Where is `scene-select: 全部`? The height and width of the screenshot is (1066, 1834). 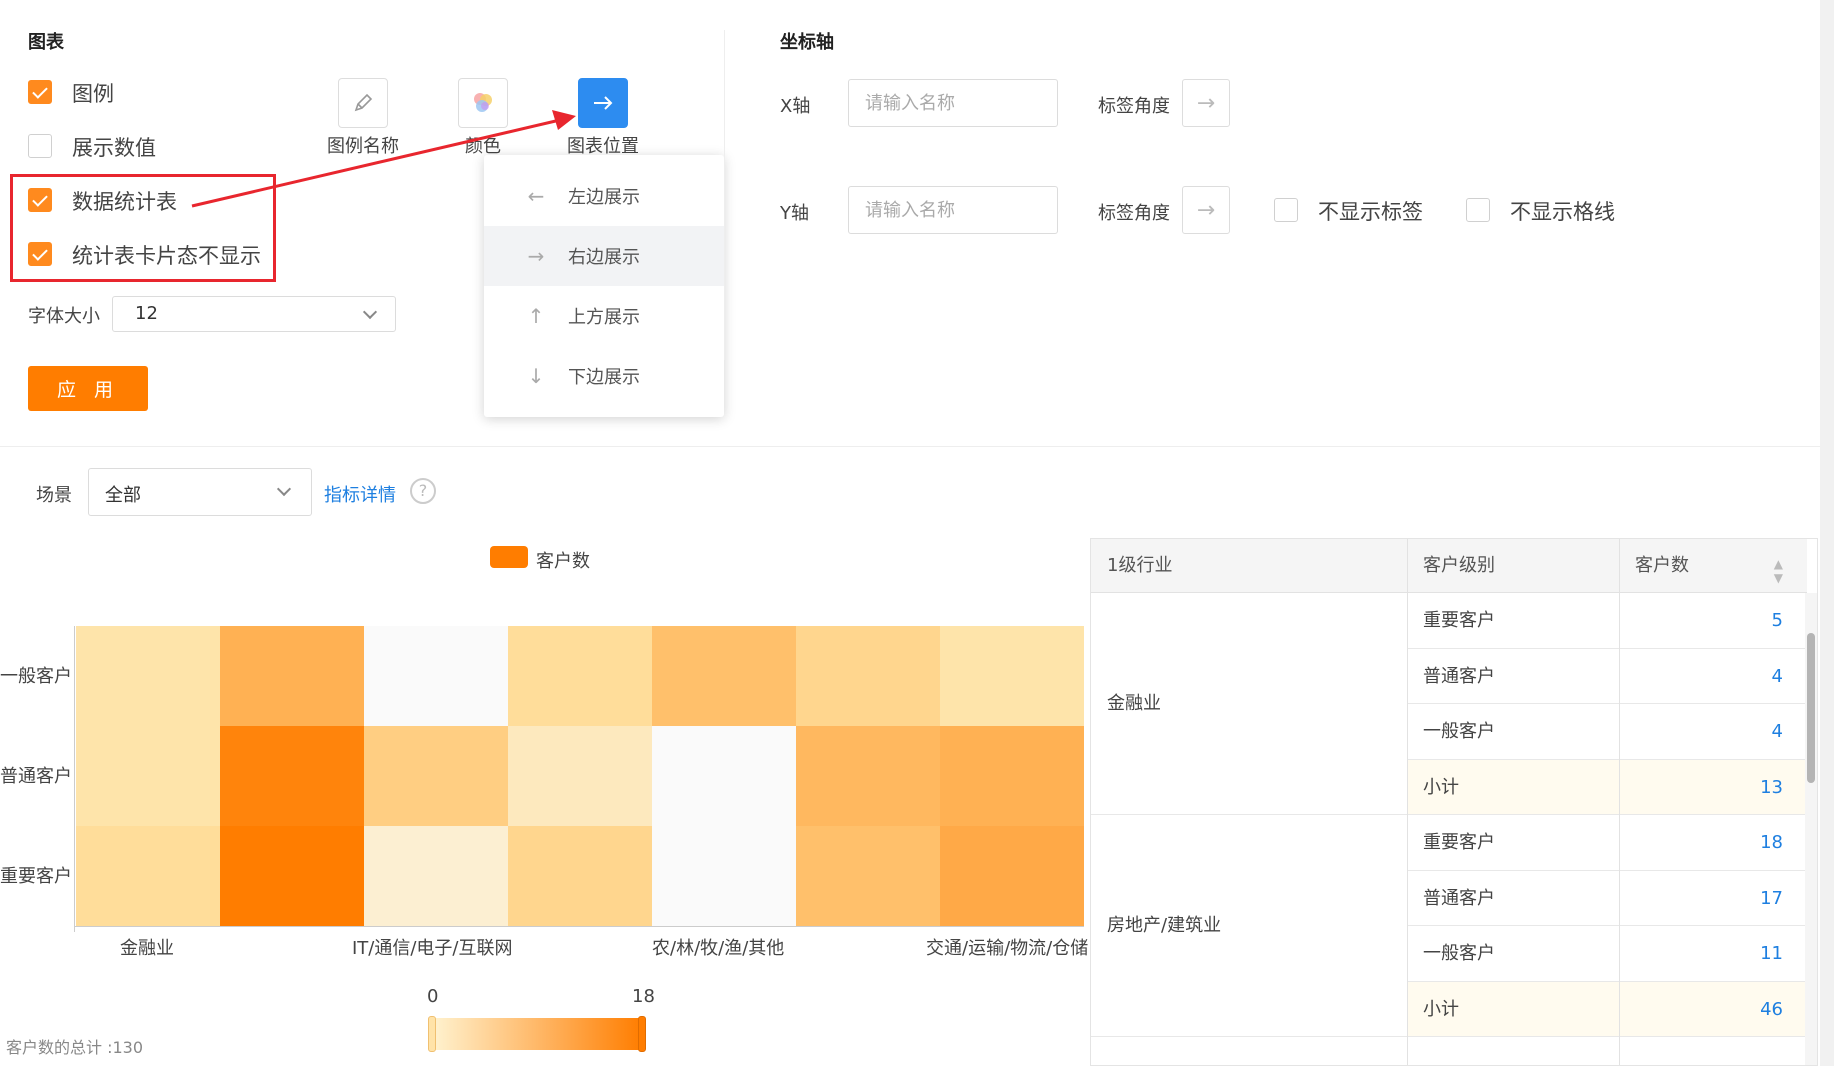
scene-select: 全部 is located at coordinates (200, 492).